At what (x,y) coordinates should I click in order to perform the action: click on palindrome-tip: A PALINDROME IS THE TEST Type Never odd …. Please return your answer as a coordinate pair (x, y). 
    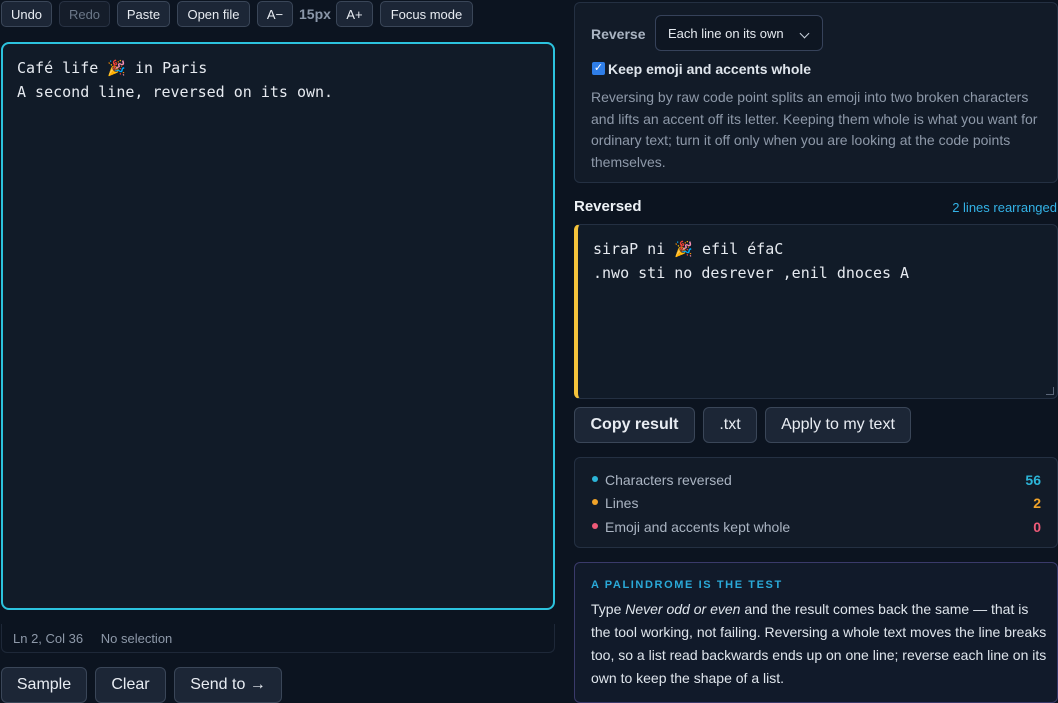
    Looking at the image, I should click on (816, 632).